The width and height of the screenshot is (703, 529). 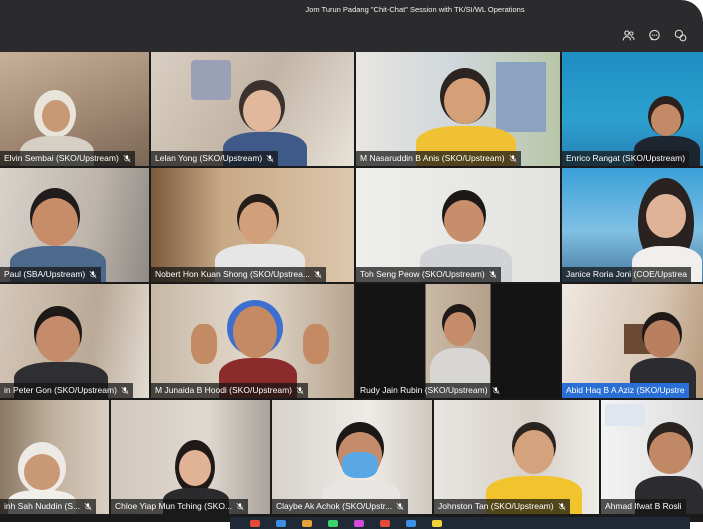 What do you see at coordinates (430, 390) in the screenshot?
I see `participant-name: Rudy Jain Rubin (SKO/Upstream)` at bounding box center [430, 390].